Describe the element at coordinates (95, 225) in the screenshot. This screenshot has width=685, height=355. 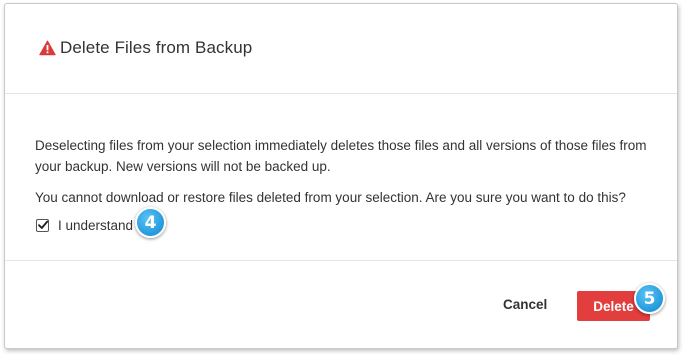
I see `understand-checkbox-label: I understand` at that location.